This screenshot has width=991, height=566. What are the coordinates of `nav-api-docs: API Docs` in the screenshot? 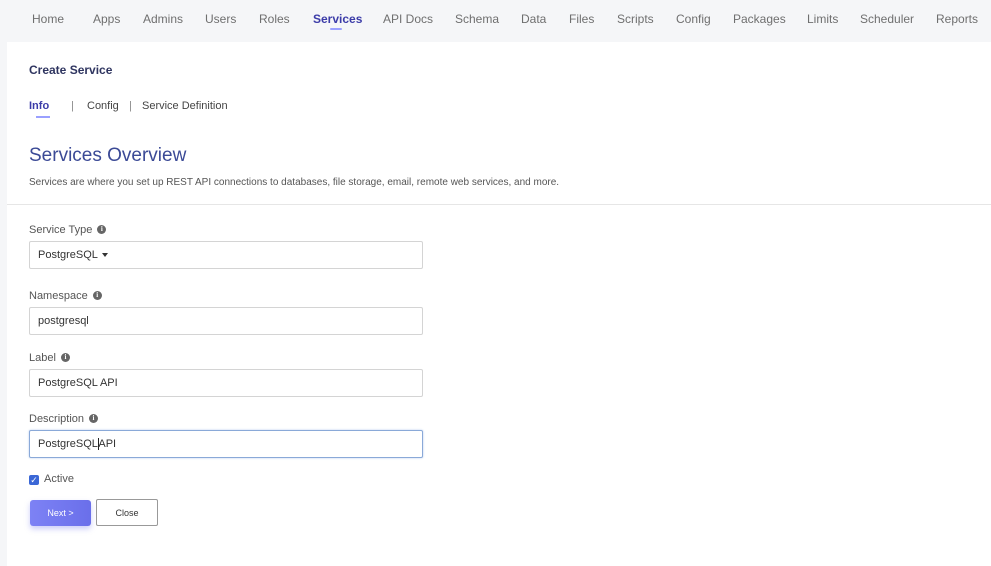 It's located at (408, 19).